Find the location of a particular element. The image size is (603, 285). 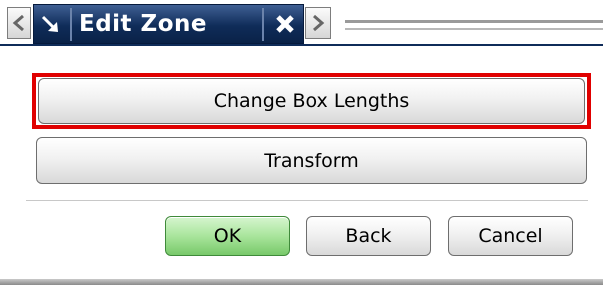

cancel-button: Cancel is located at coordinates (510, 236).